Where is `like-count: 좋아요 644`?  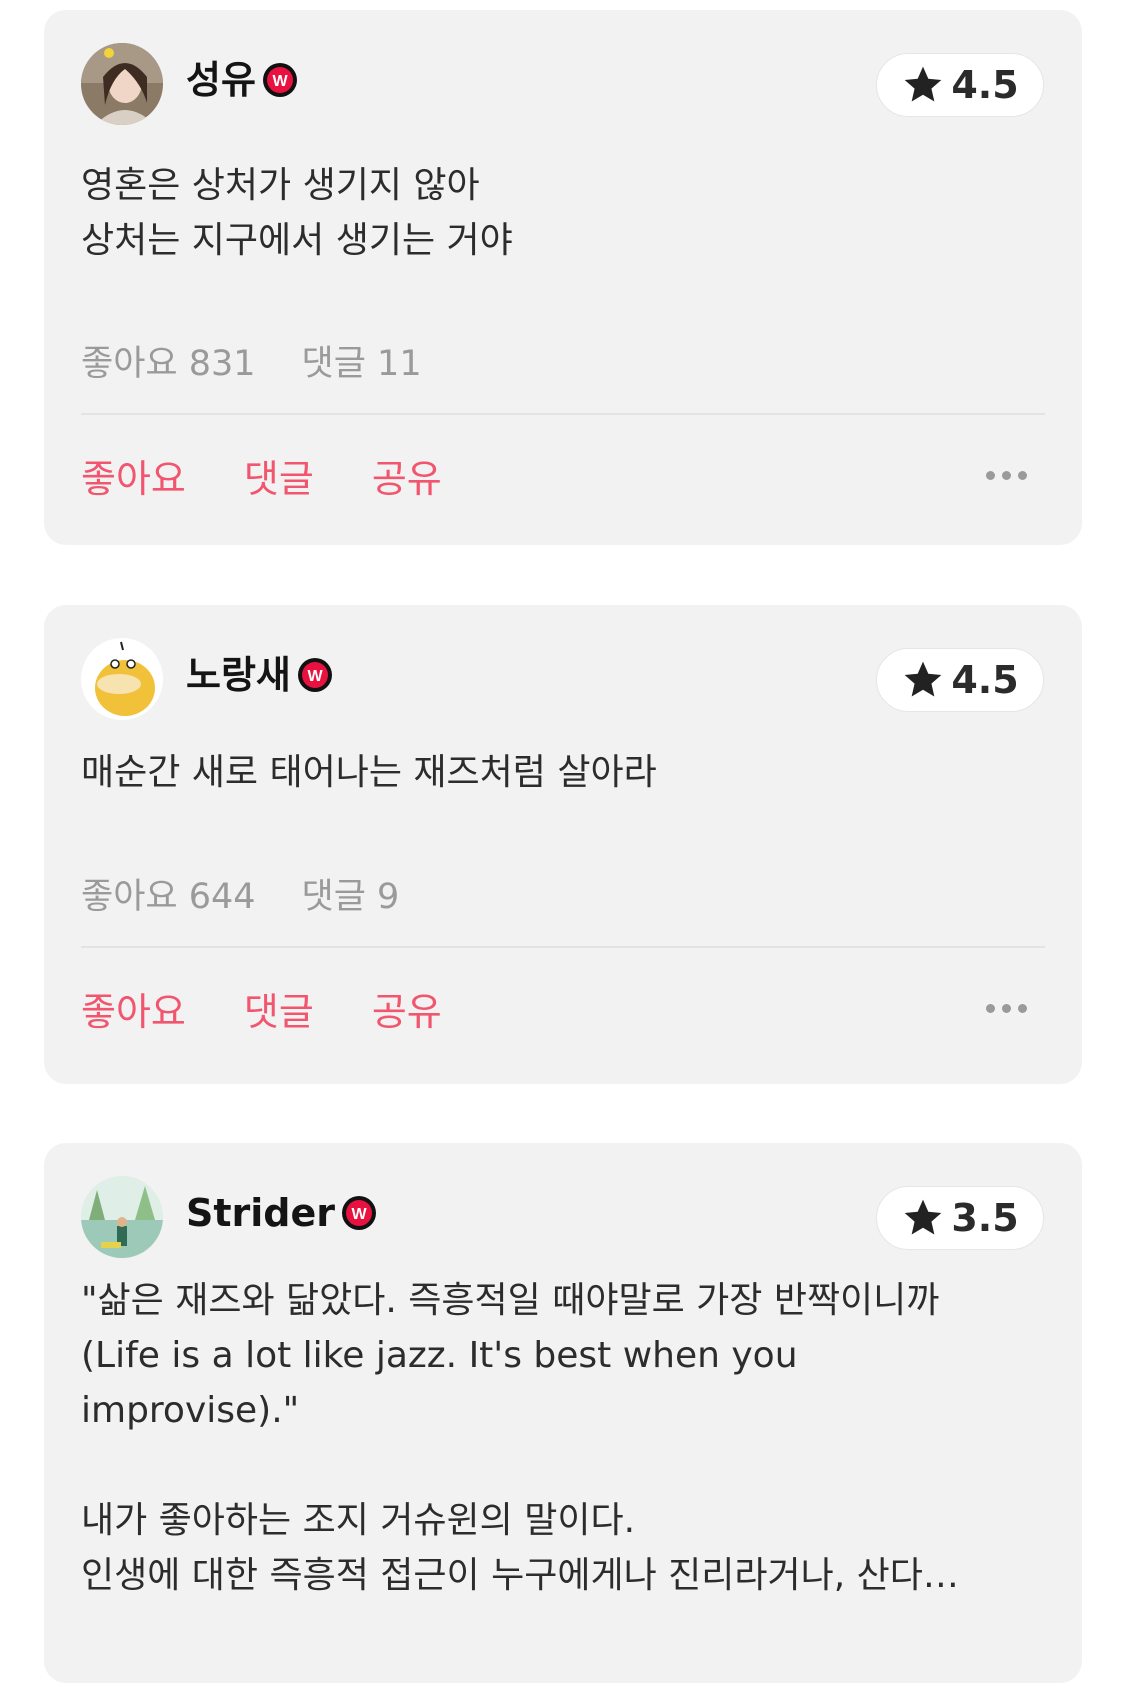 like-count: 좋아요 644 is located at coordinates (168, 893).